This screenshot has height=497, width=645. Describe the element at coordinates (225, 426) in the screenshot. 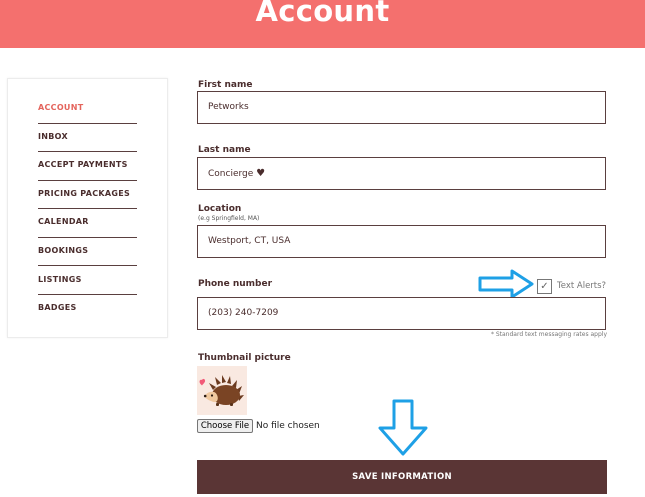

I see `choose-file-button: Choose File` at that location.